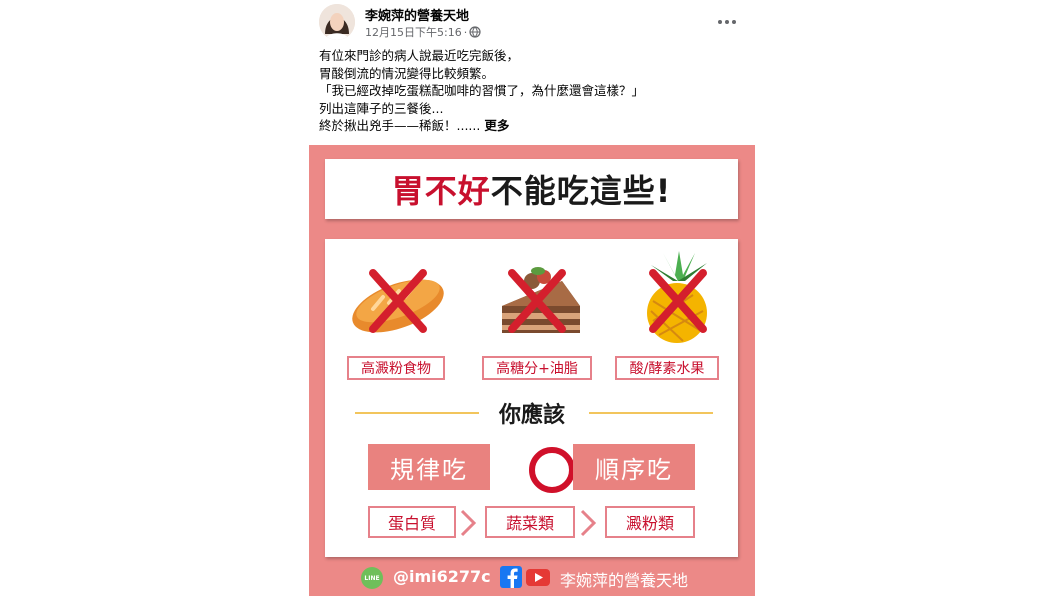  I want to click on circle-icon, so click(552, 470).